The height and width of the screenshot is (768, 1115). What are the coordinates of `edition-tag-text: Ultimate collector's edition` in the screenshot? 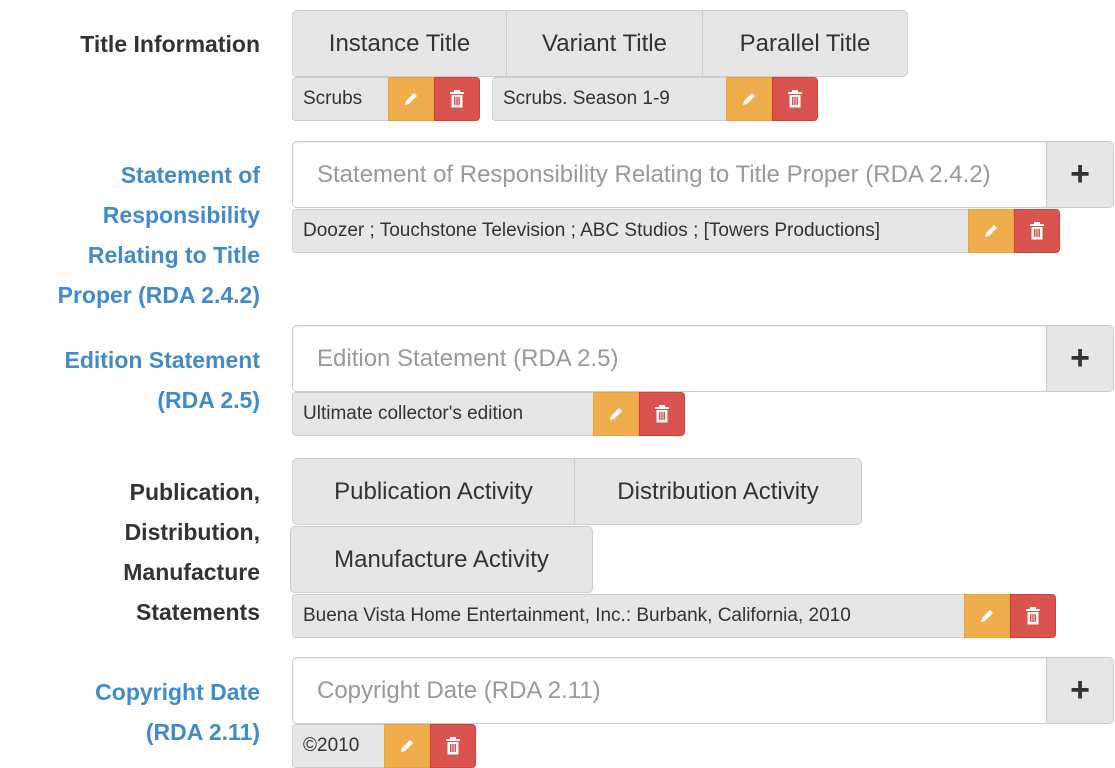 It's located at (442, 414).